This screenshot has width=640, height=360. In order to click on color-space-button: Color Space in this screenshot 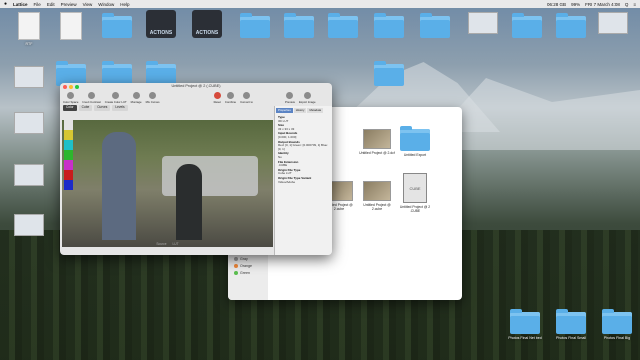, I will do `click(70, 98)`.